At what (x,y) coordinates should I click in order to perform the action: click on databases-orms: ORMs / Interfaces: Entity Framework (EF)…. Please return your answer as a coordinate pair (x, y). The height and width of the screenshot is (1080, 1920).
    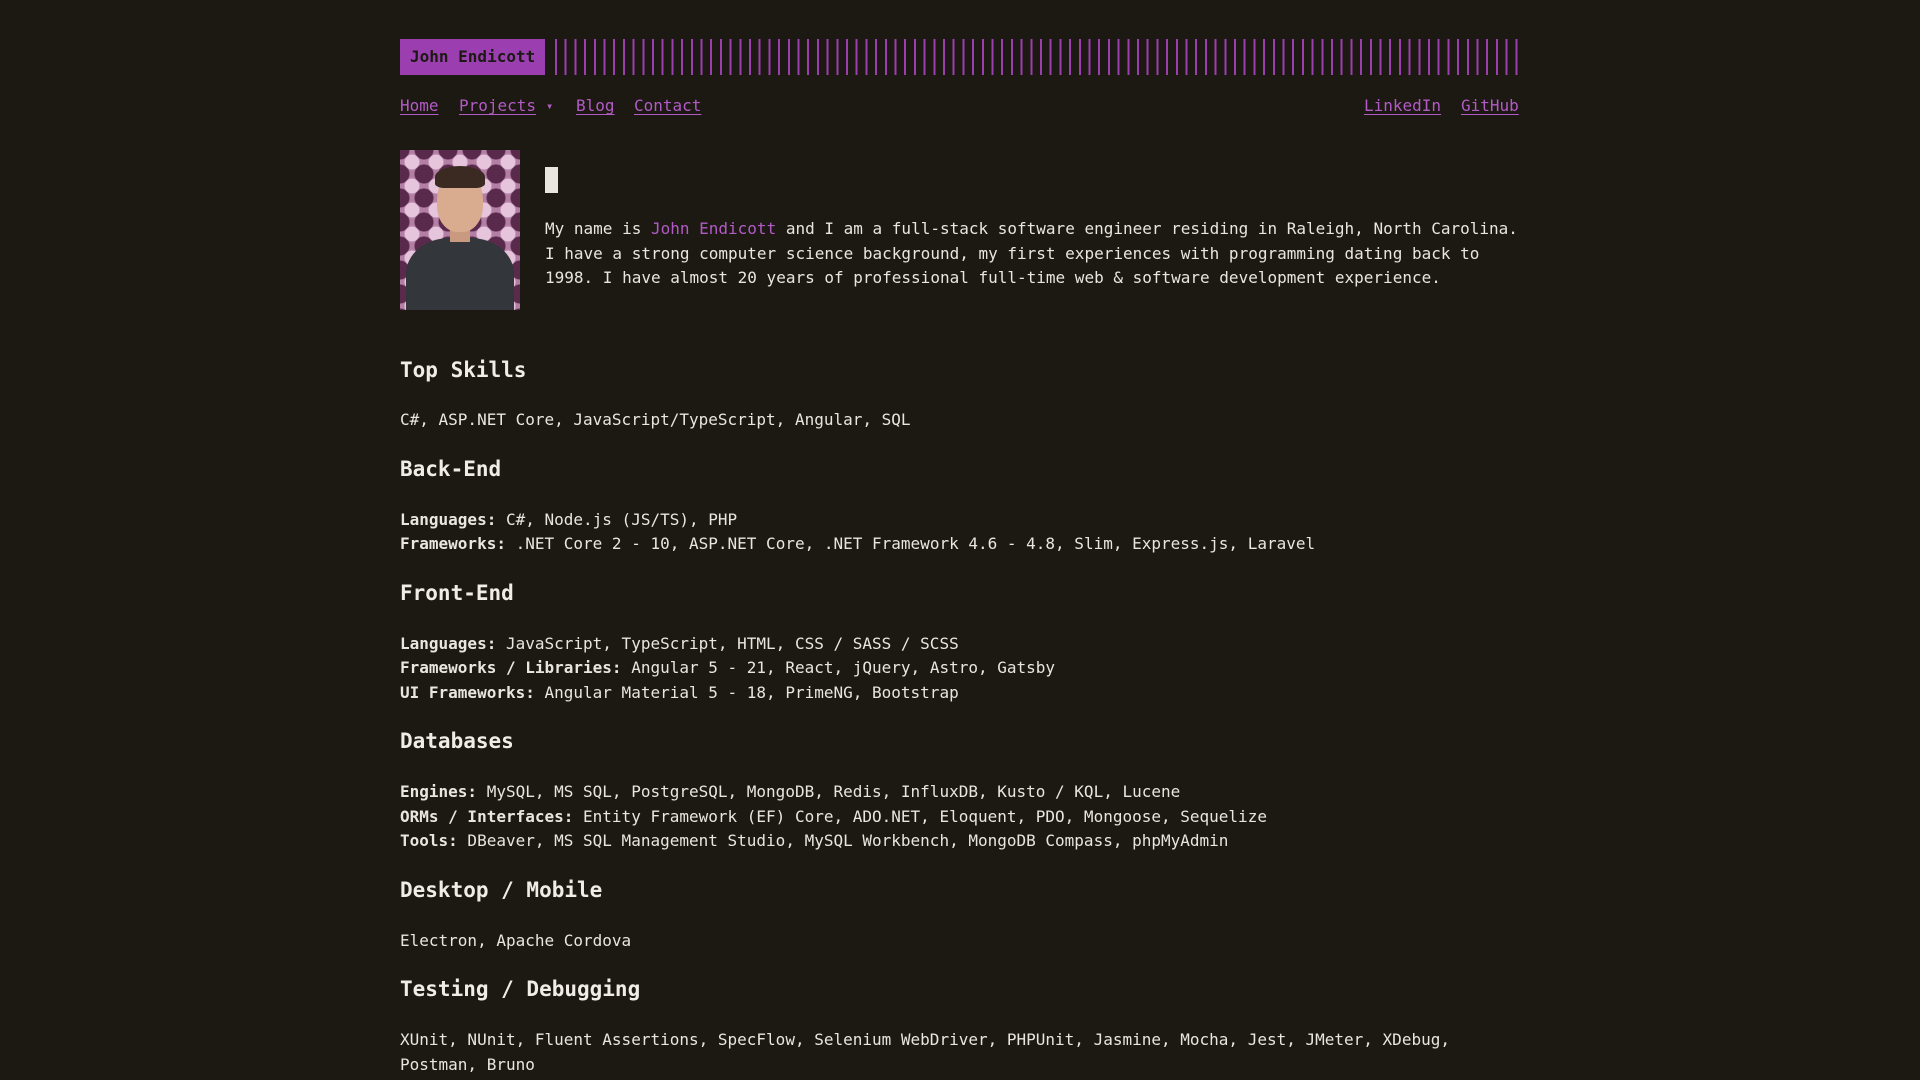
    Looking at the image, I should click on (833, 817).